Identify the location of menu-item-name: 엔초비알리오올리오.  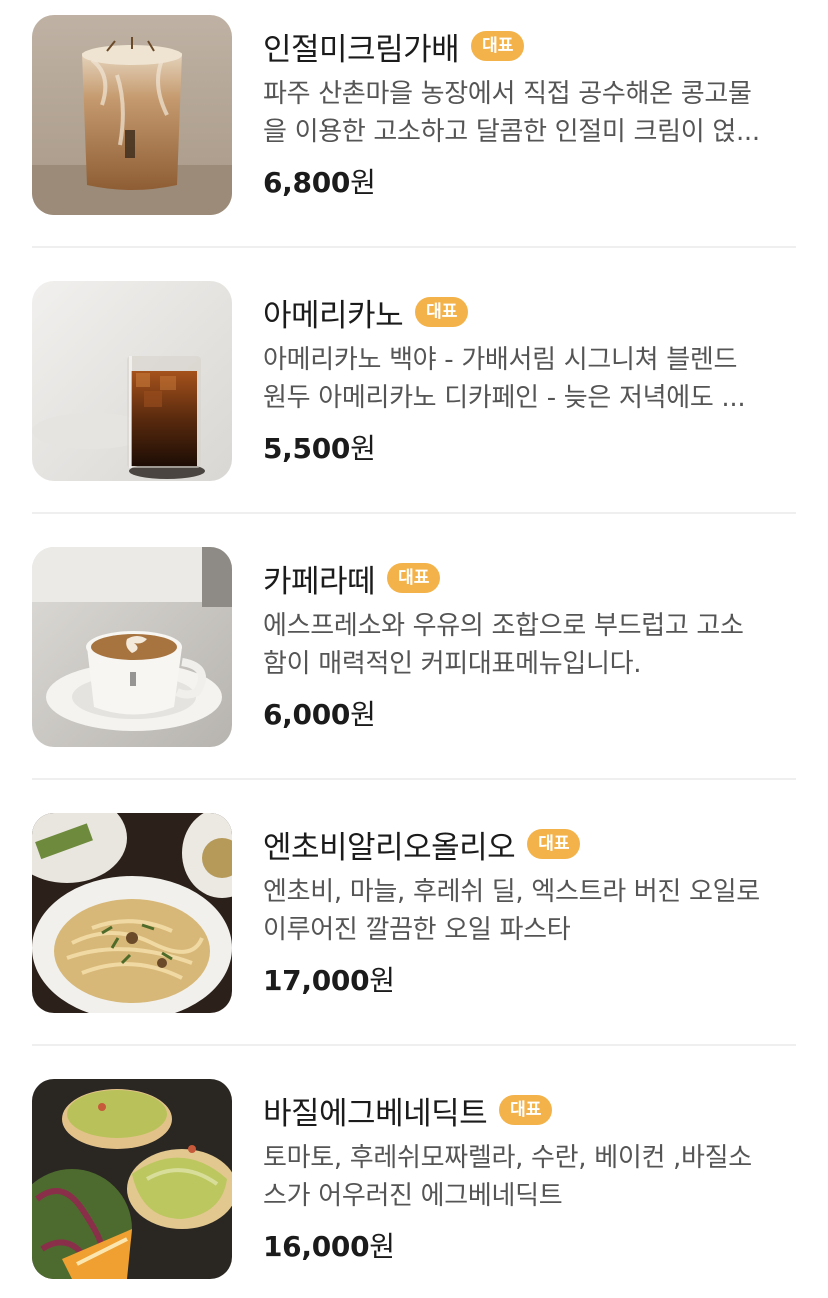
(389, 847).